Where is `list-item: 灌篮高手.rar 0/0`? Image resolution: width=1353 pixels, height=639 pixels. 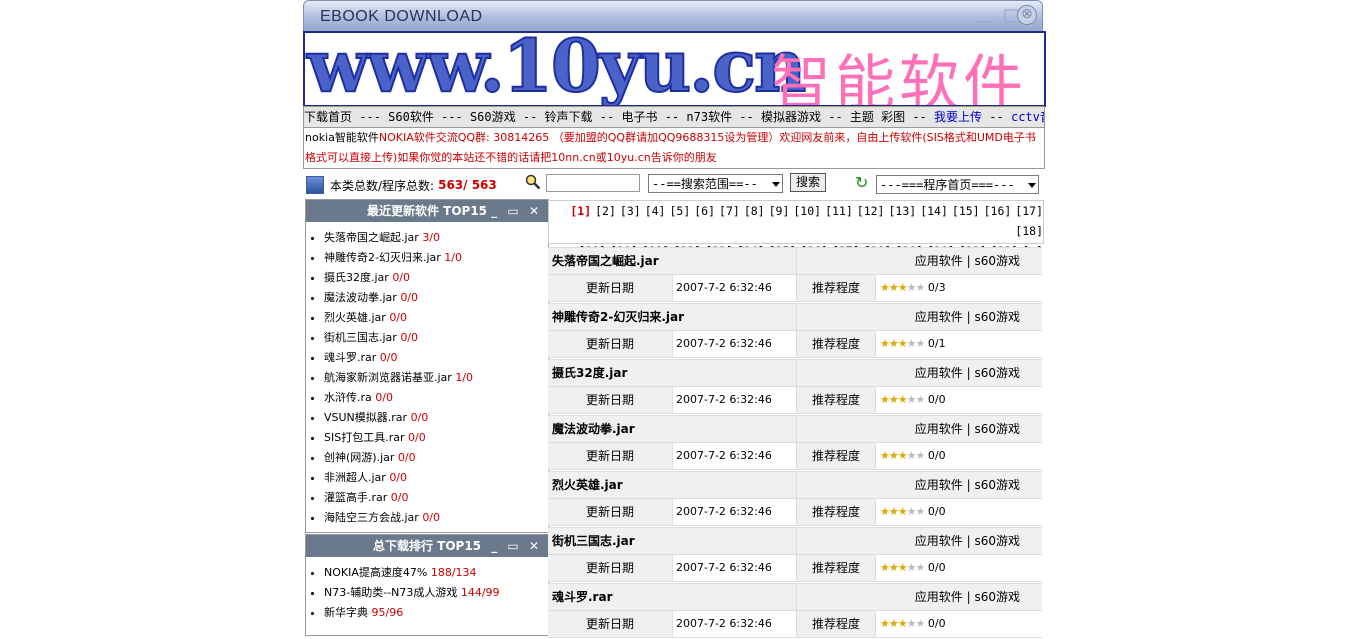
list-item: 灌篮高手.rar 0/0 is located at coordinates (436, 498).